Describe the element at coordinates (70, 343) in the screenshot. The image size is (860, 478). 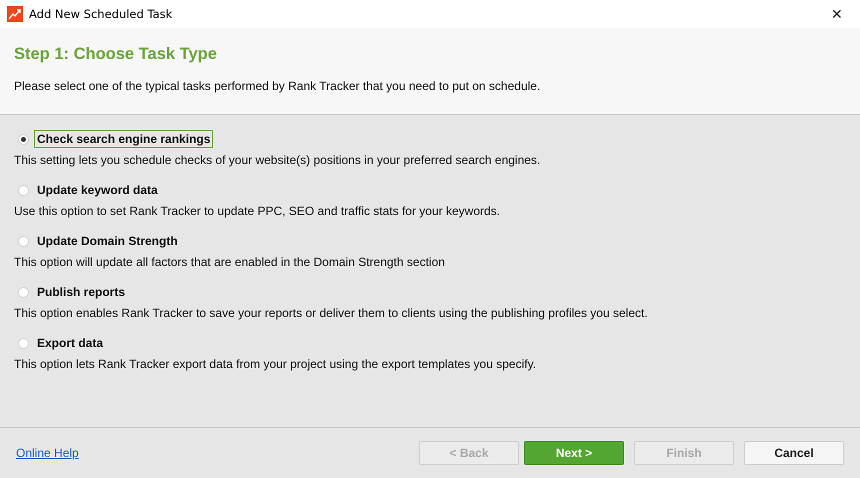
I see `option-label: Export data` at that location.